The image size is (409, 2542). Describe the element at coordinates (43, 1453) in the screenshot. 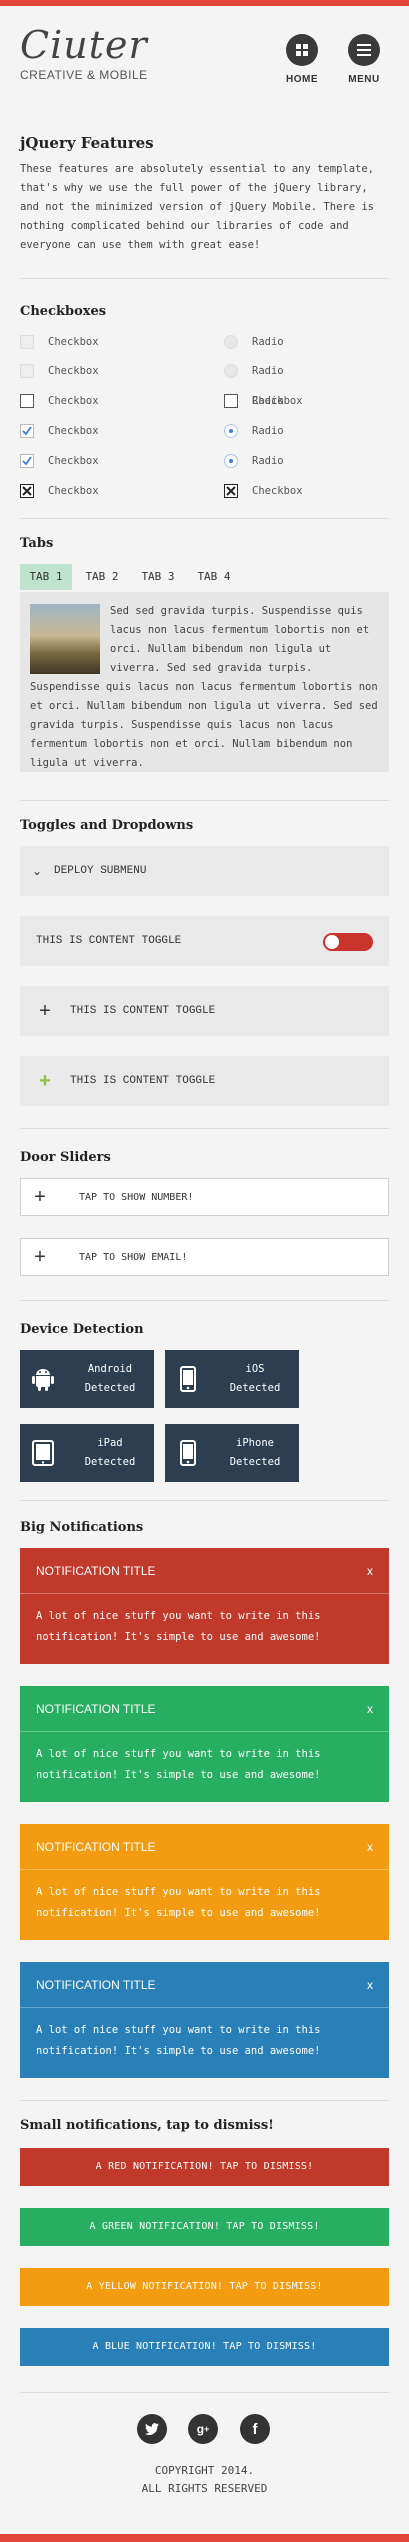

I see `tablet-icon` at that location.